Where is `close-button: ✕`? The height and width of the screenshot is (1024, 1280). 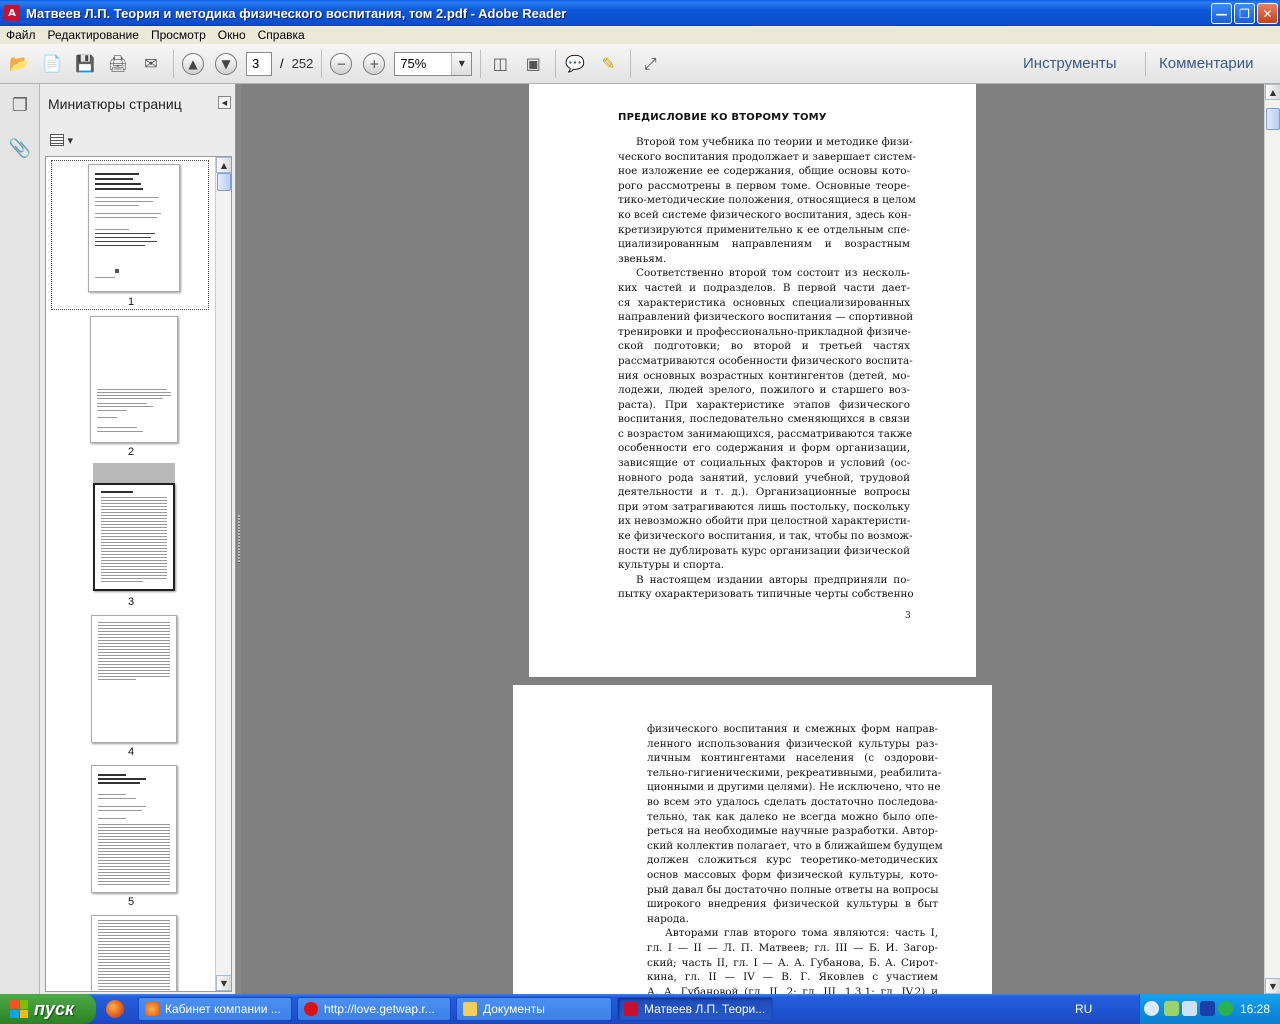
close-button: ✕ is located at coordinates (1267, 13).